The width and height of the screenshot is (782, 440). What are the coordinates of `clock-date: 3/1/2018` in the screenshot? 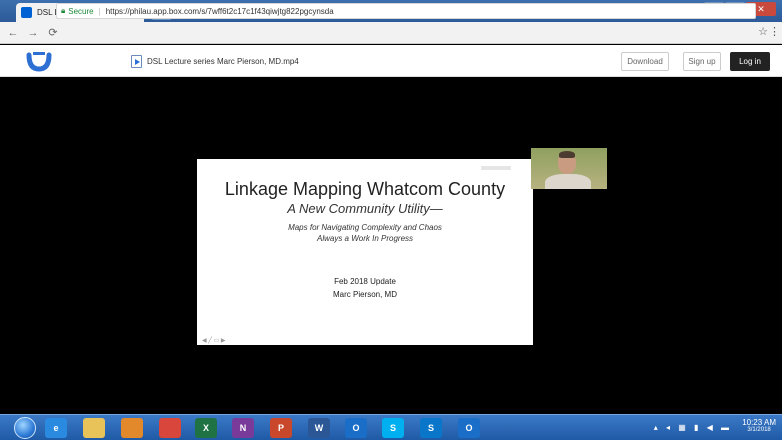 It's located at (759, 430).